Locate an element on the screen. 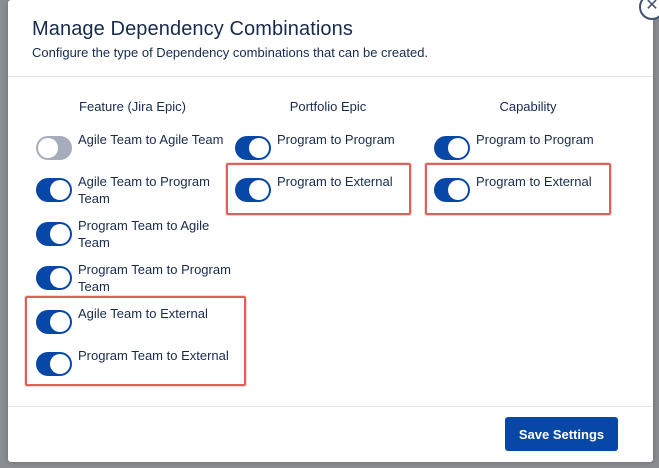  toggle-row-agile-to-program: Agile Team to Program Team is located at coordinates (131, 190).